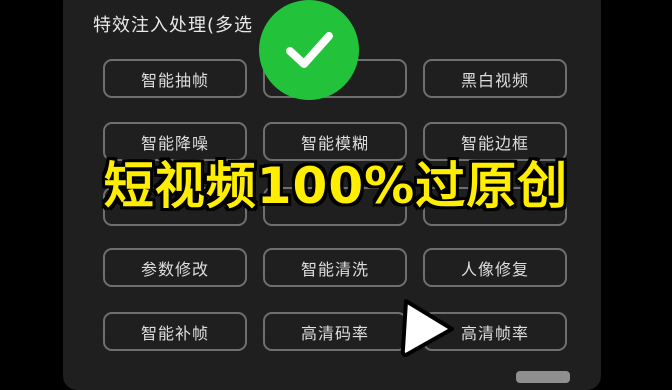 This screenshot has width=672, height=390. I want to click on check-badge, so click(309, 50).